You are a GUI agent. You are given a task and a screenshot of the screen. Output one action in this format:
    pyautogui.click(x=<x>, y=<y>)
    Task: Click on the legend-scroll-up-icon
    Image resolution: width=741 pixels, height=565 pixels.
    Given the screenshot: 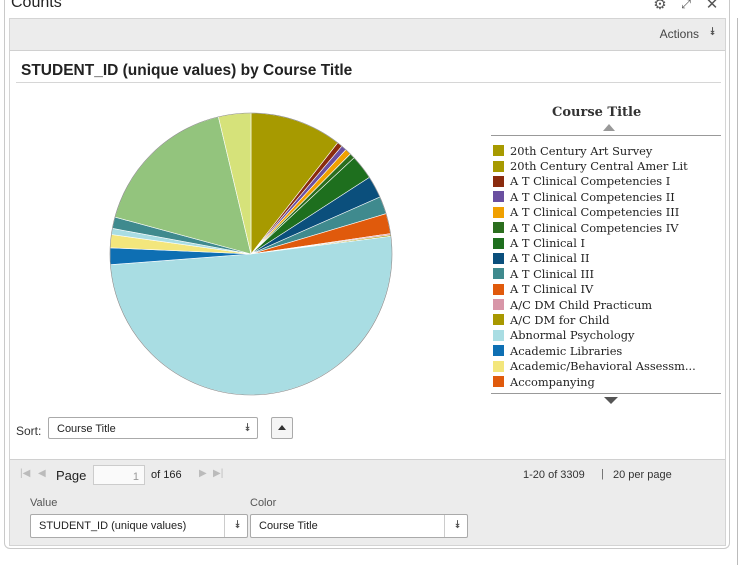 What is the action you would take?
    pyautogui.click(x=609, y=127)
    